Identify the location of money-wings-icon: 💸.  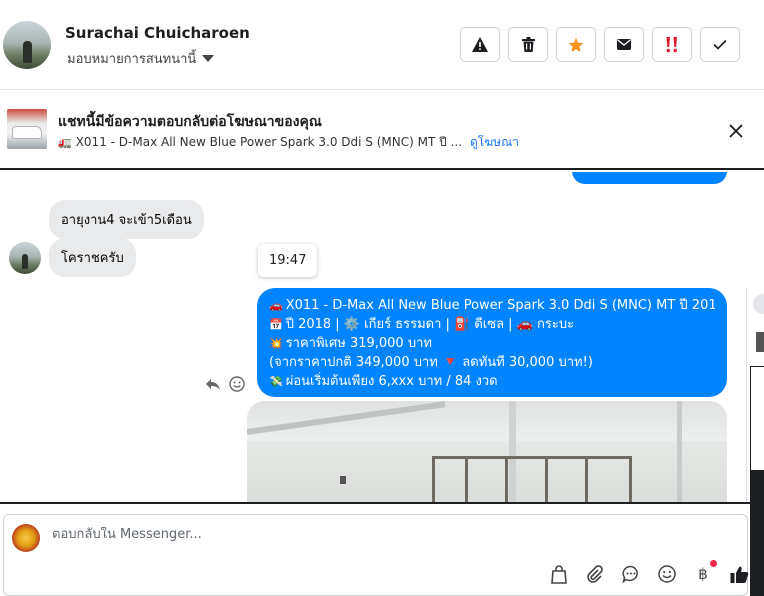
(276, 381).